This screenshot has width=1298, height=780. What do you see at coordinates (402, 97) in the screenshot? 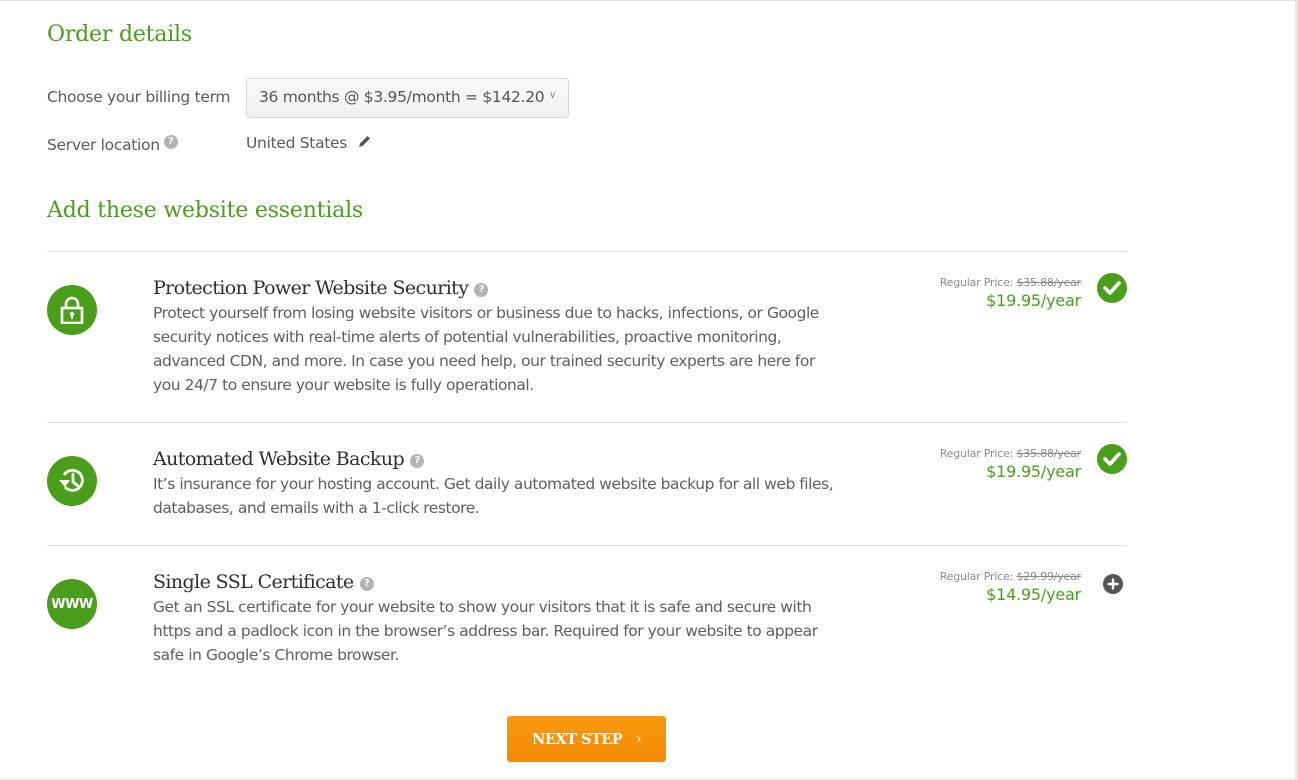
I see `billing-term-value: 36 months @ $3.95/month = $142.20` at bounding box center [402, 97].